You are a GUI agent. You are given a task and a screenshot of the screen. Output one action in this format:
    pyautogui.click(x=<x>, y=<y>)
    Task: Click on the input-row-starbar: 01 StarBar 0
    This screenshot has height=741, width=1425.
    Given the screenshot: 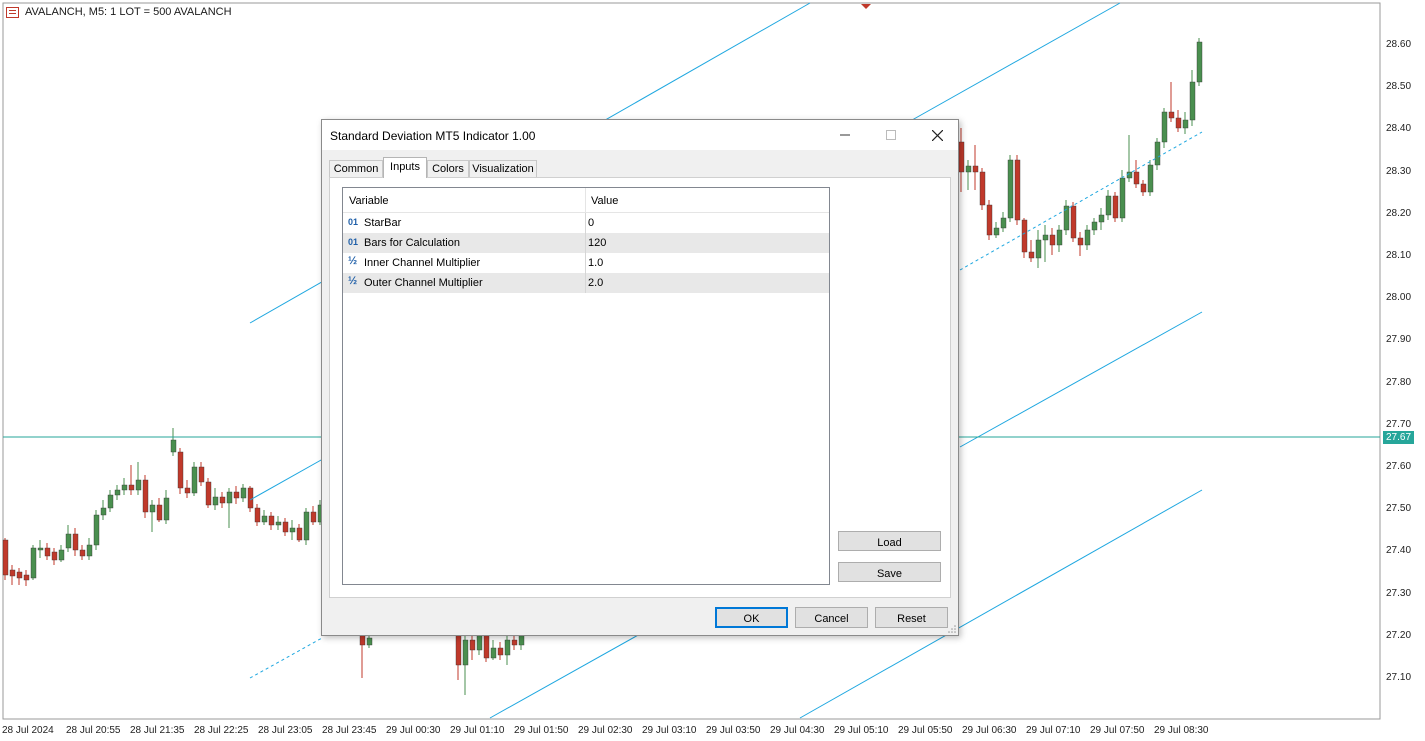 What is the action you would take?
    pyautogui.click(x=586, y=223)
    